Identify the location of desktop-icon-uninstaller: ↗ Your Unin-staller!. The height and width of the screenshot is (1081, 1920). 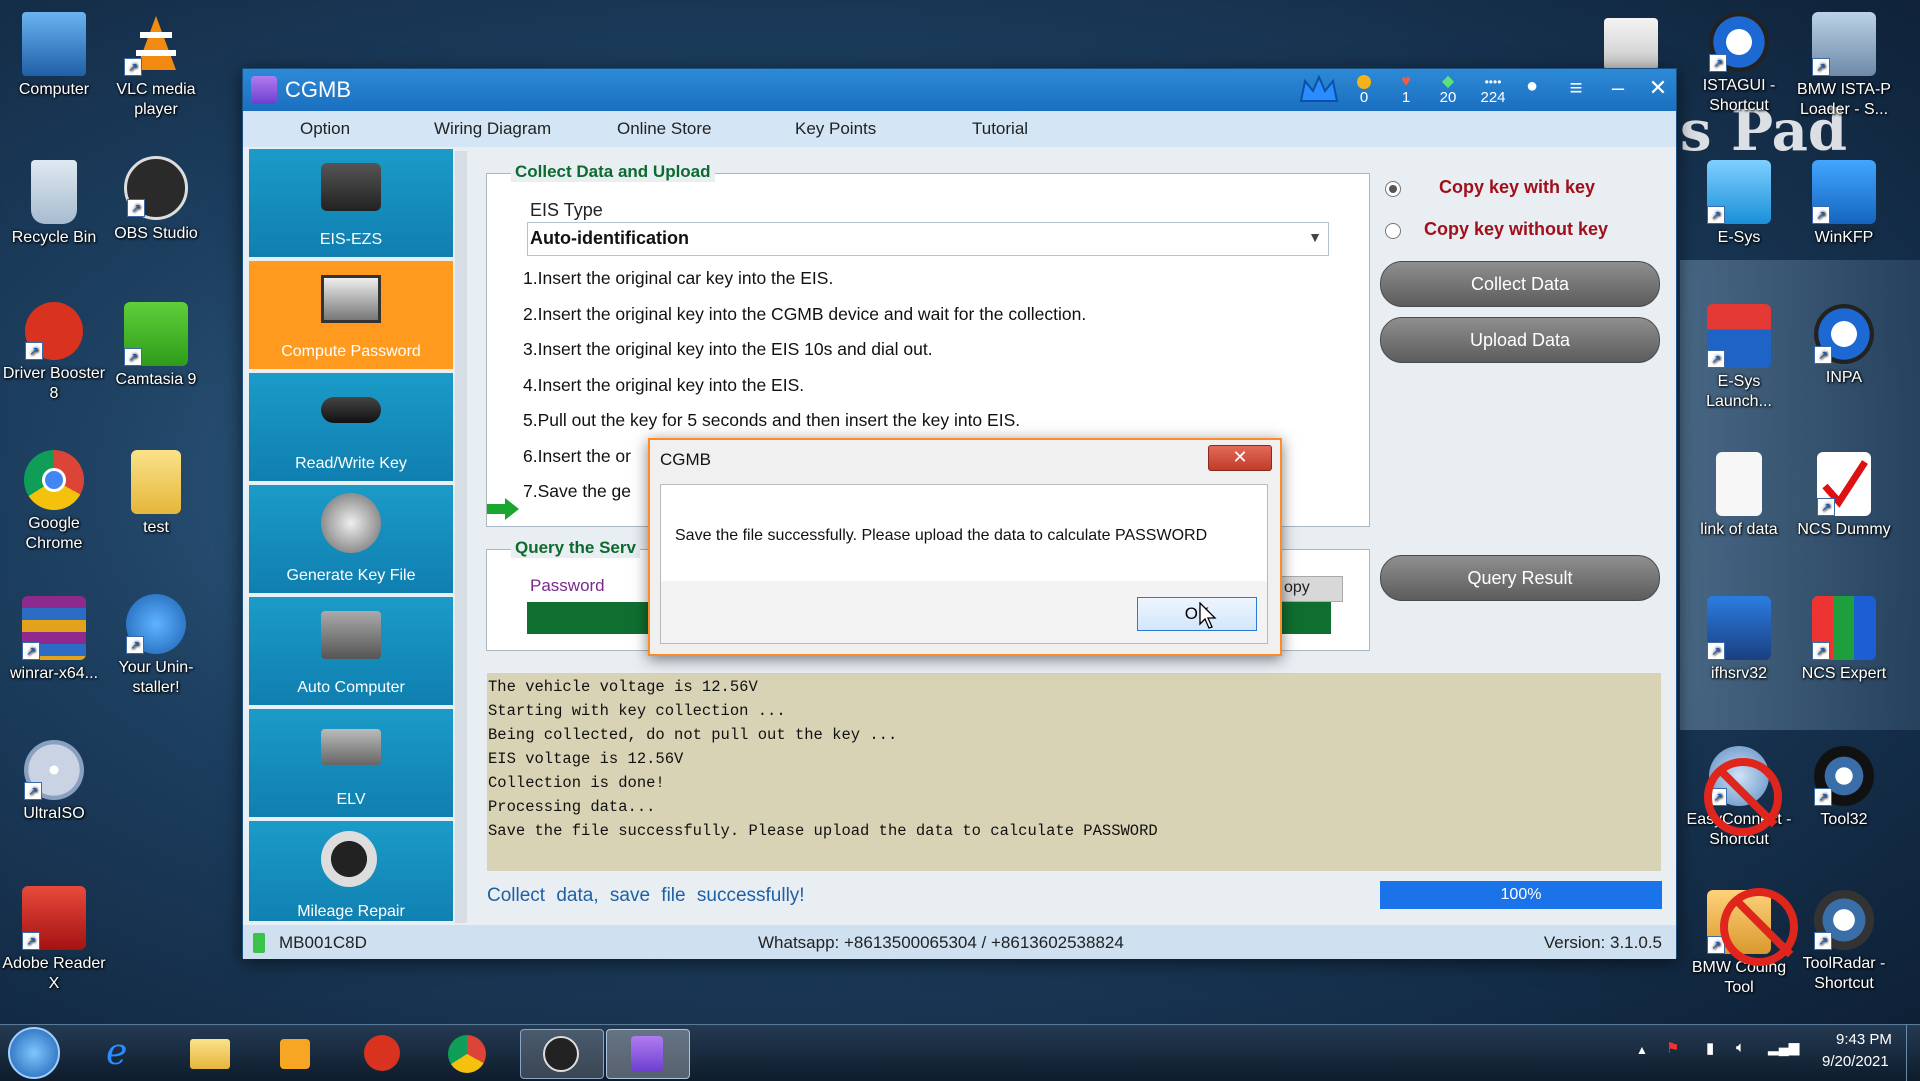
(156, 646).